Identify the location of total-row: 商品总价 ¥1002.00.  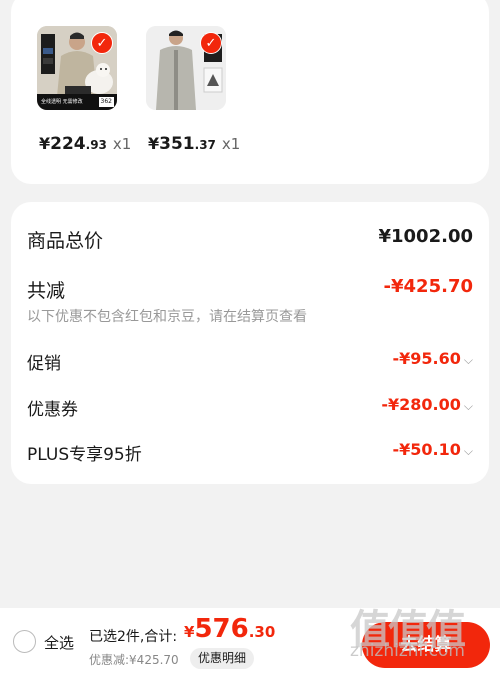
(250, 239).